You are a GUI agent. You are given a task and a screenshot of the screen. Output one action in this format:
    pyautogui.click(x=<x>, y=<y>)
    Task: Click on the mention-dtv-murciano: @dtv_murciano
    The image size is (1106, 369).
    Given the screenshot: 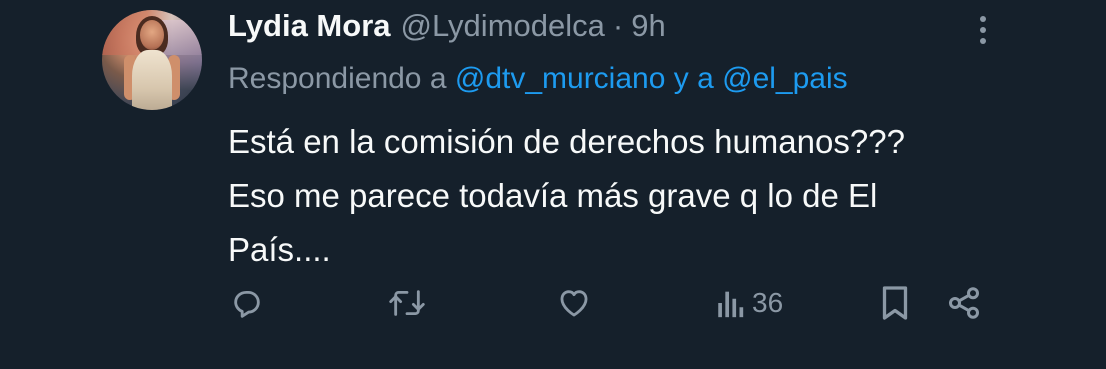 What is the action you would take?
    pyautogui.click(x=560, y=78)
    